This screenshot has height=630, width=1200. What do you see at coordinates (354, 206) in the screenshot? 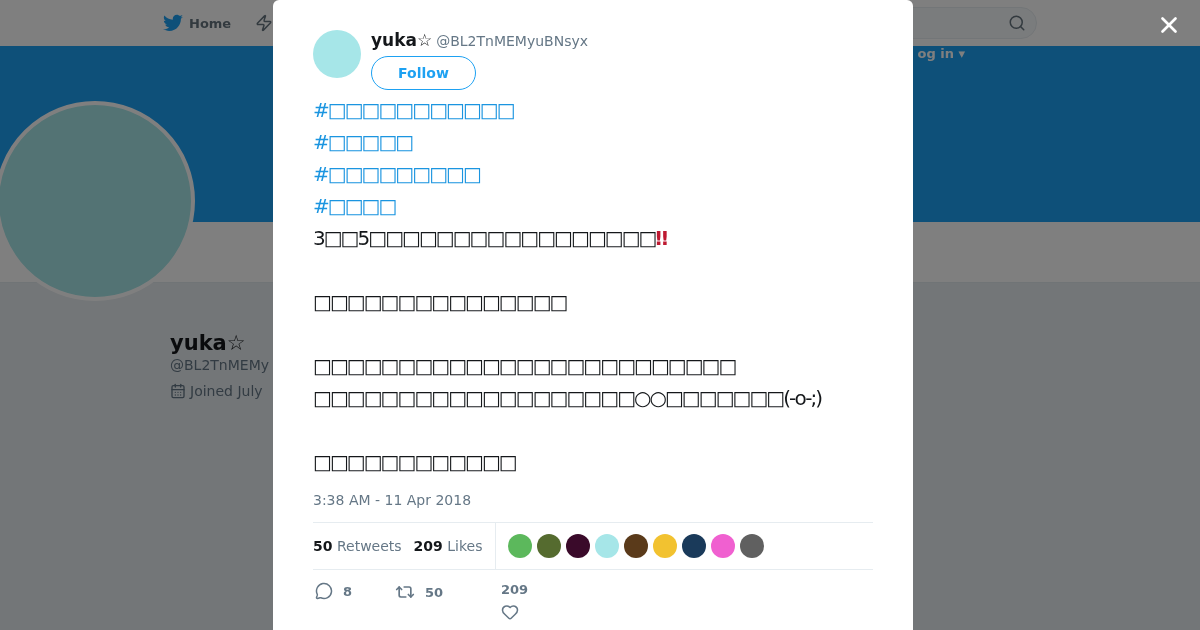
I see `hashtag-link: #□□□□` at bounding box center [354, 206].